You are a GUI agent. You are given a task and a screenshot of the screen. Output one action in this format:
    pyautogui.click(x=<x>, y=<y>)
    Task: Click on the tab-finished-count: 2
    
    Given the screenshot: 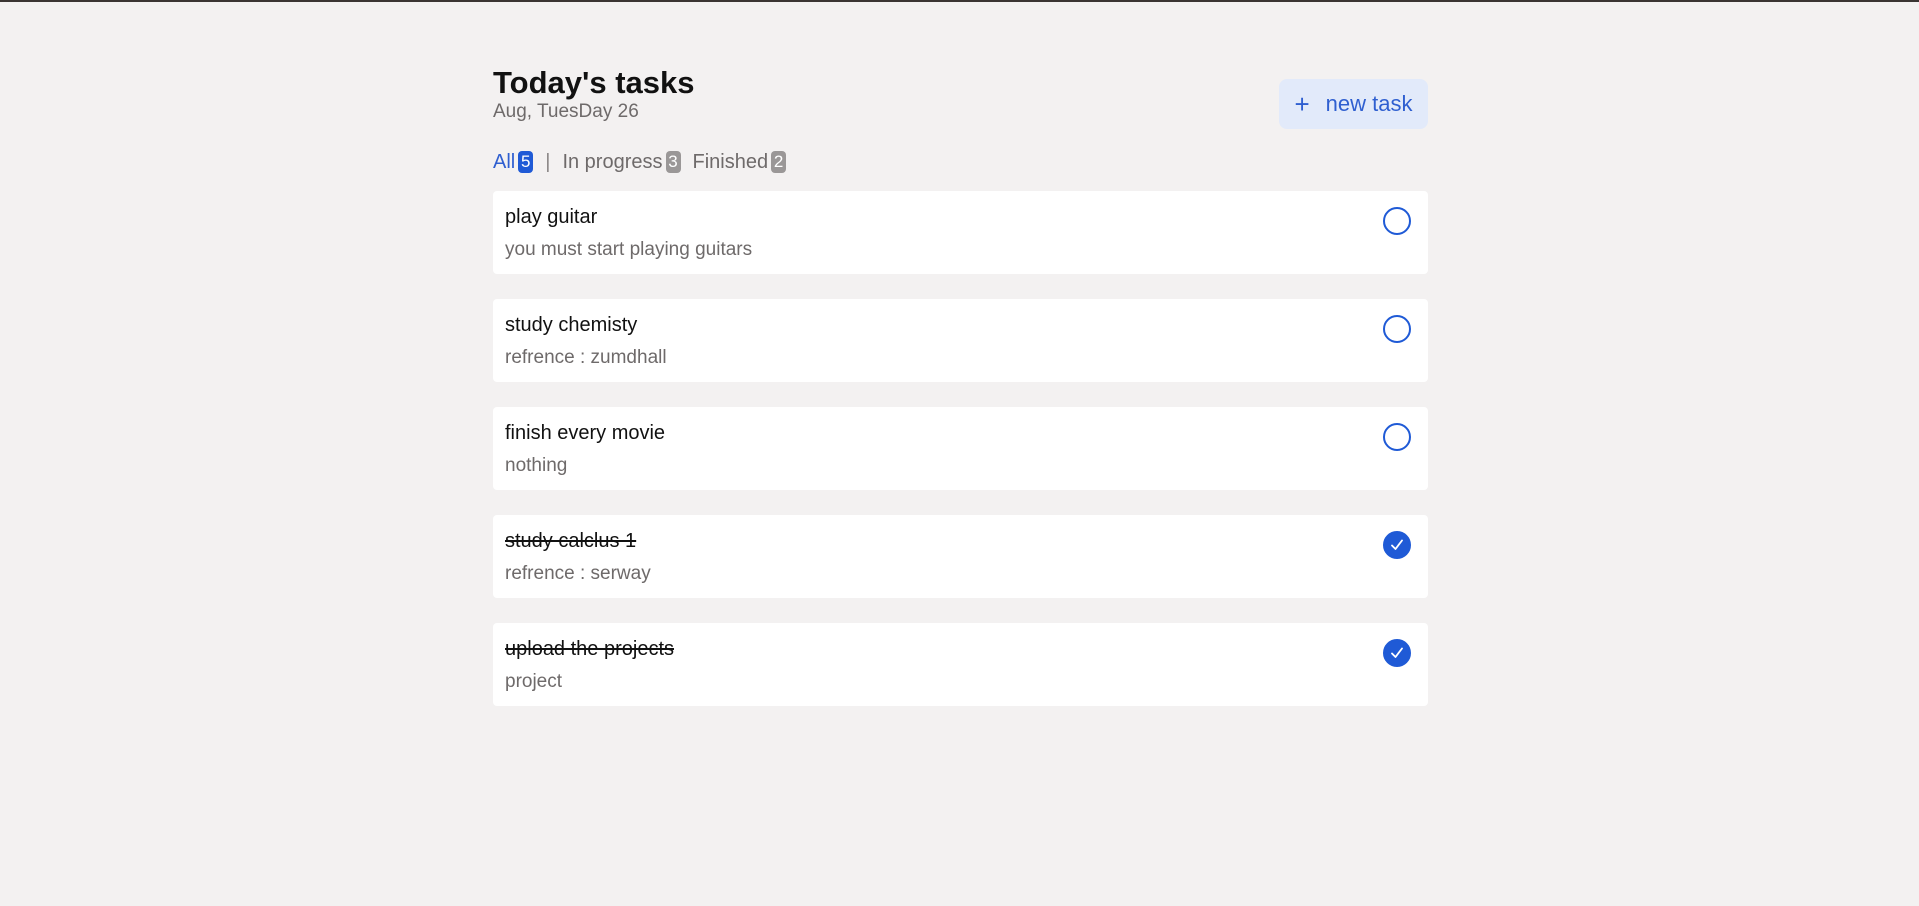 What is the action you would take?
    pyautogui.click(x=779, y=162)
    